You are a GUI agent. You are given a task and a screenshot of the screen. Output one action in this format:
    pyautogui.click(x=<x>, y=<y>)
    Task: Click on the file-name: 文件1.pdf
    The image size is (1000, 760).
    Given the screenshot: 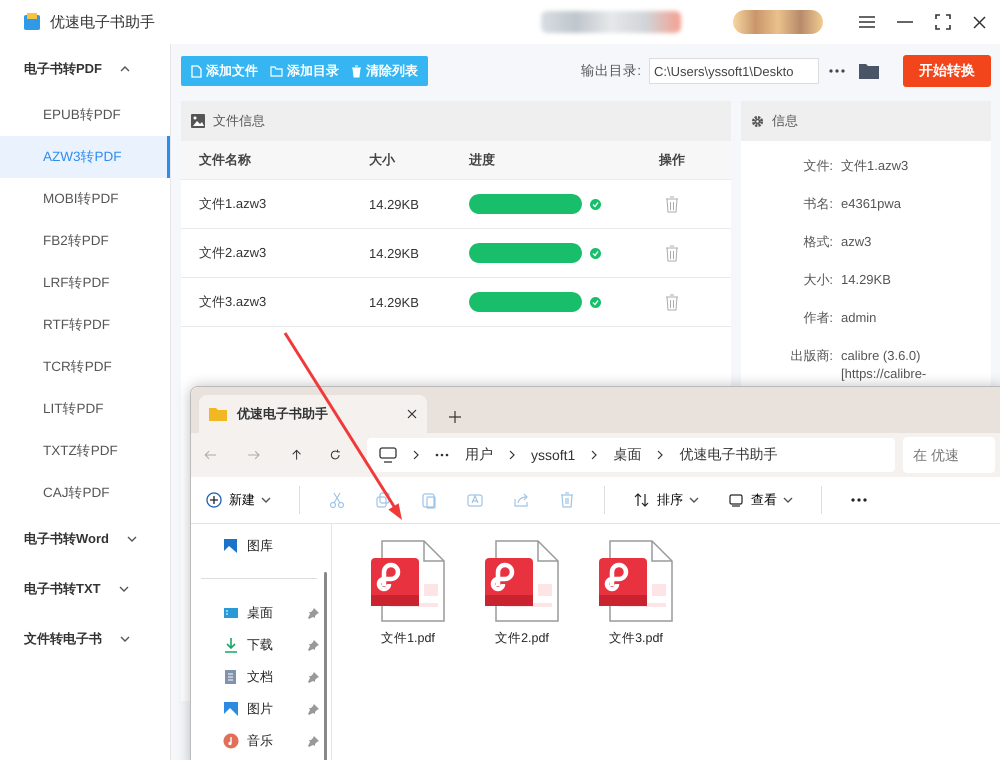 What is the action you would take?
    pyautogui.click(x=408, y=638)
    